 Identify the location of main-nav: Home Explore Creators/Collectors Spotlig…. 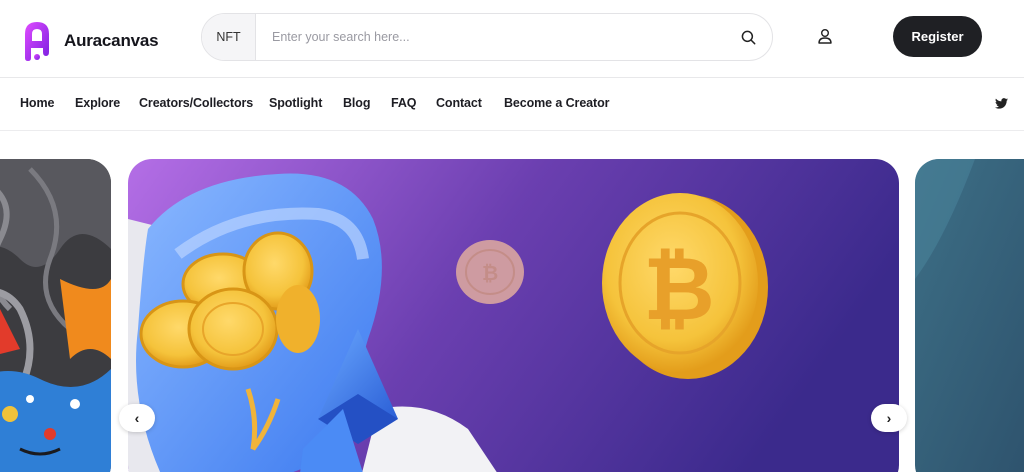
(512, 104).